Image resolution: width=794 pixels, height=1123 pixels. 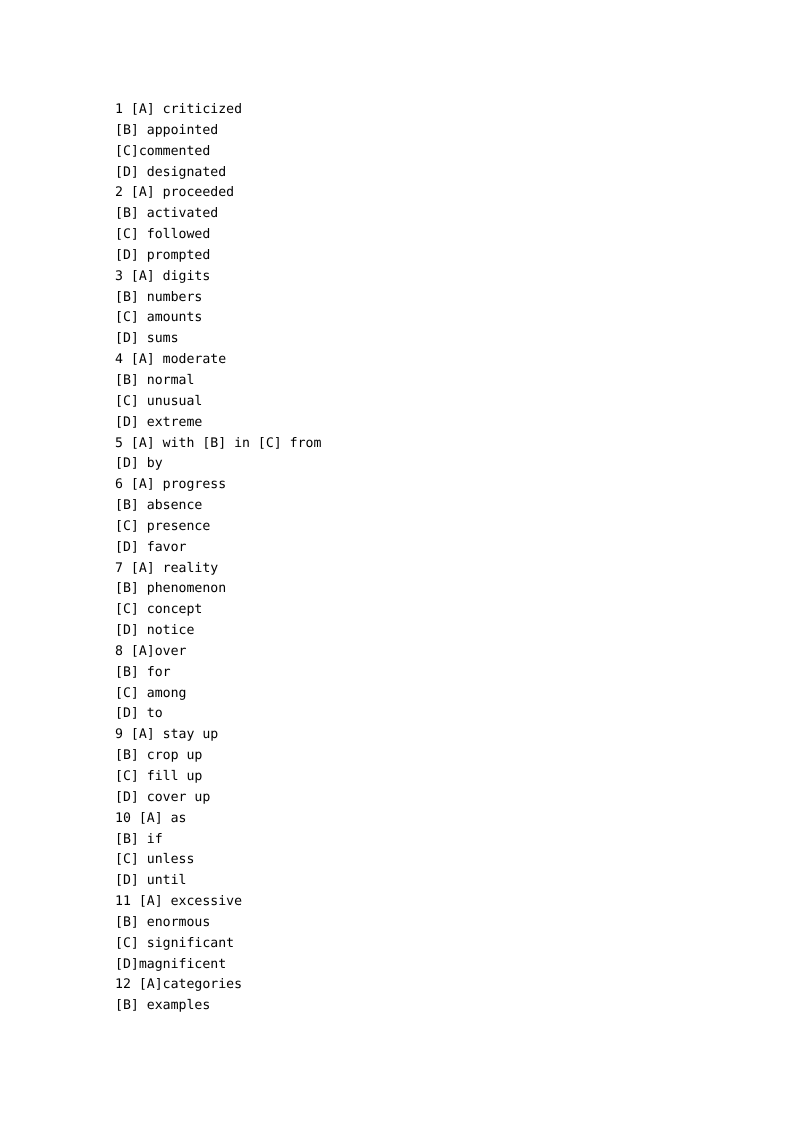 I want to click on answer-option-line: [D] favor, so click(x=151, y=547).